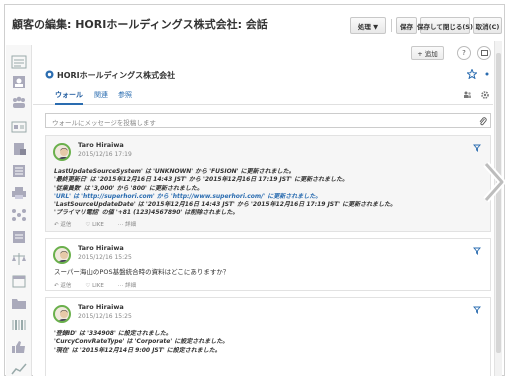 This screenshot has height=388, width=512. Describe the element at coordinates (19, 303) in the screenshot. I see `folder-icon` at that location.